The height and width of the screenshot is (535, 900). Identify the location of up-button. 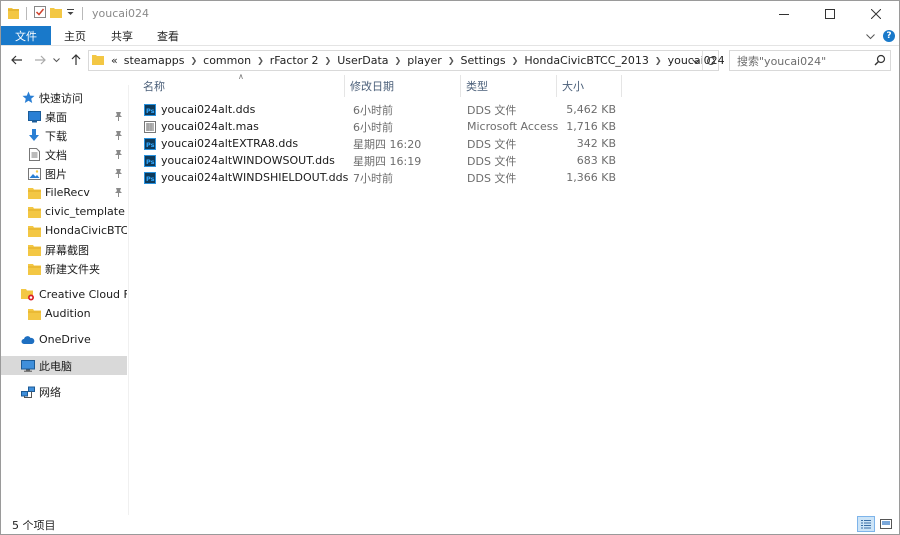
(76, 60).